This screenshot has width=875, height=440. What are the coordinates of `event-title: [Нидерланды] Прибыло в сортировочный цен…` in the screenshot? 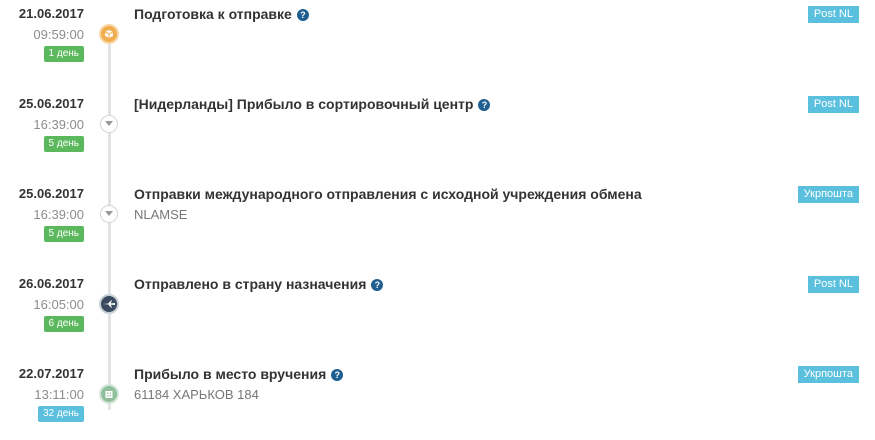 It's located at (312, 104).